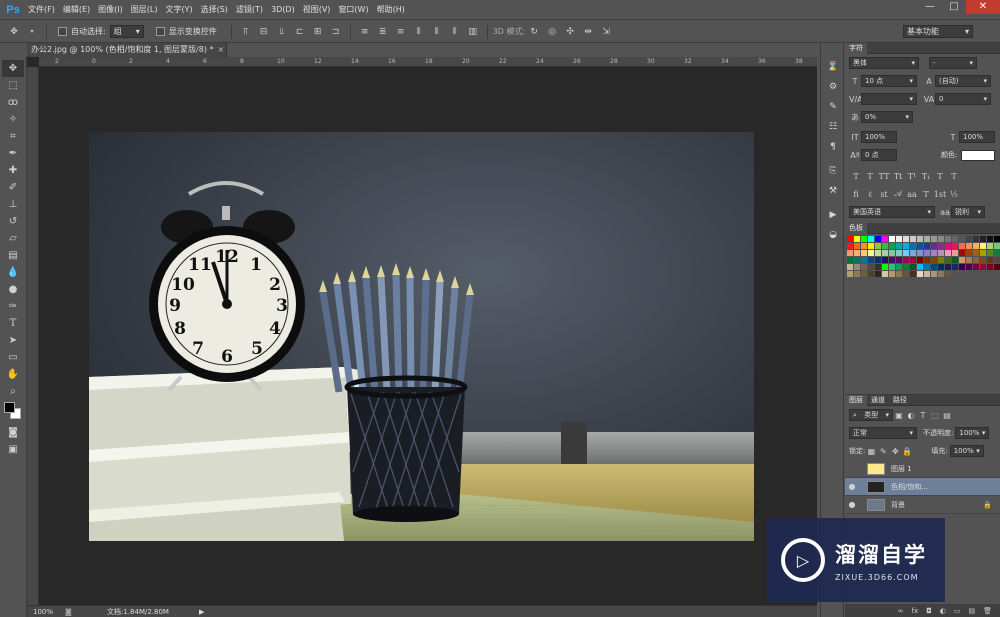  I want to click on type-tool-icon: T, so click(13, 323).